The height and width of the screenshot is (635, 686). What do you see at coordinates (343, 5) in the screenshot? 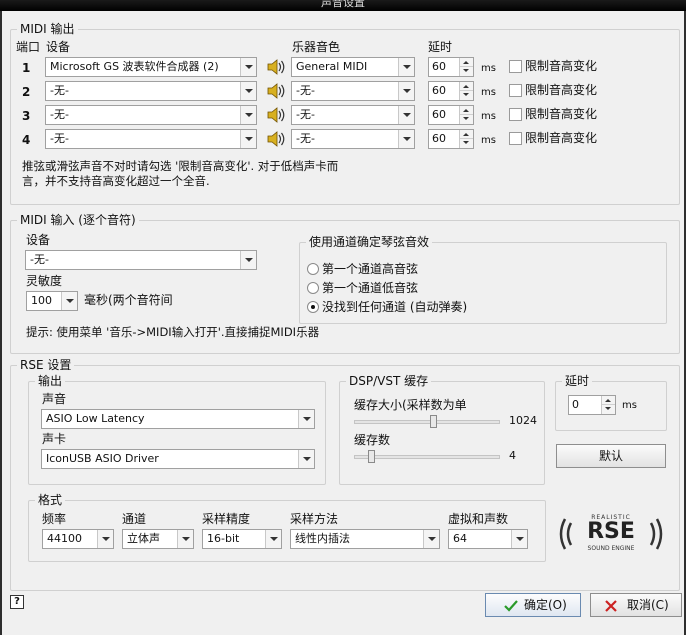
I see `title-bar: 声音设置` at bounding box center [343, 5].